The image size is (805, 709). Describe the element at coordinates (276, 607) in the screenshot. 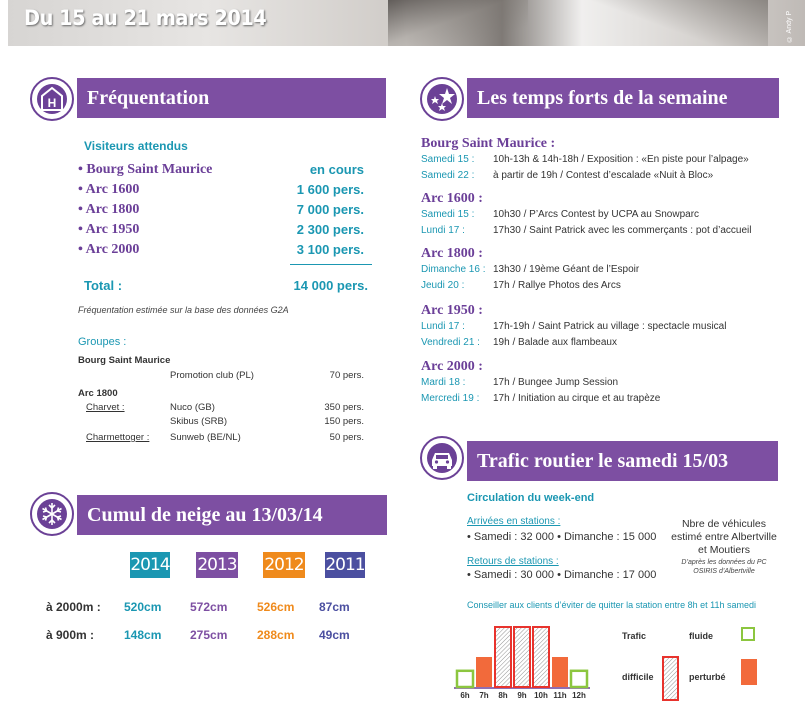

I see `snow-depth-value: 526cm` at that location.